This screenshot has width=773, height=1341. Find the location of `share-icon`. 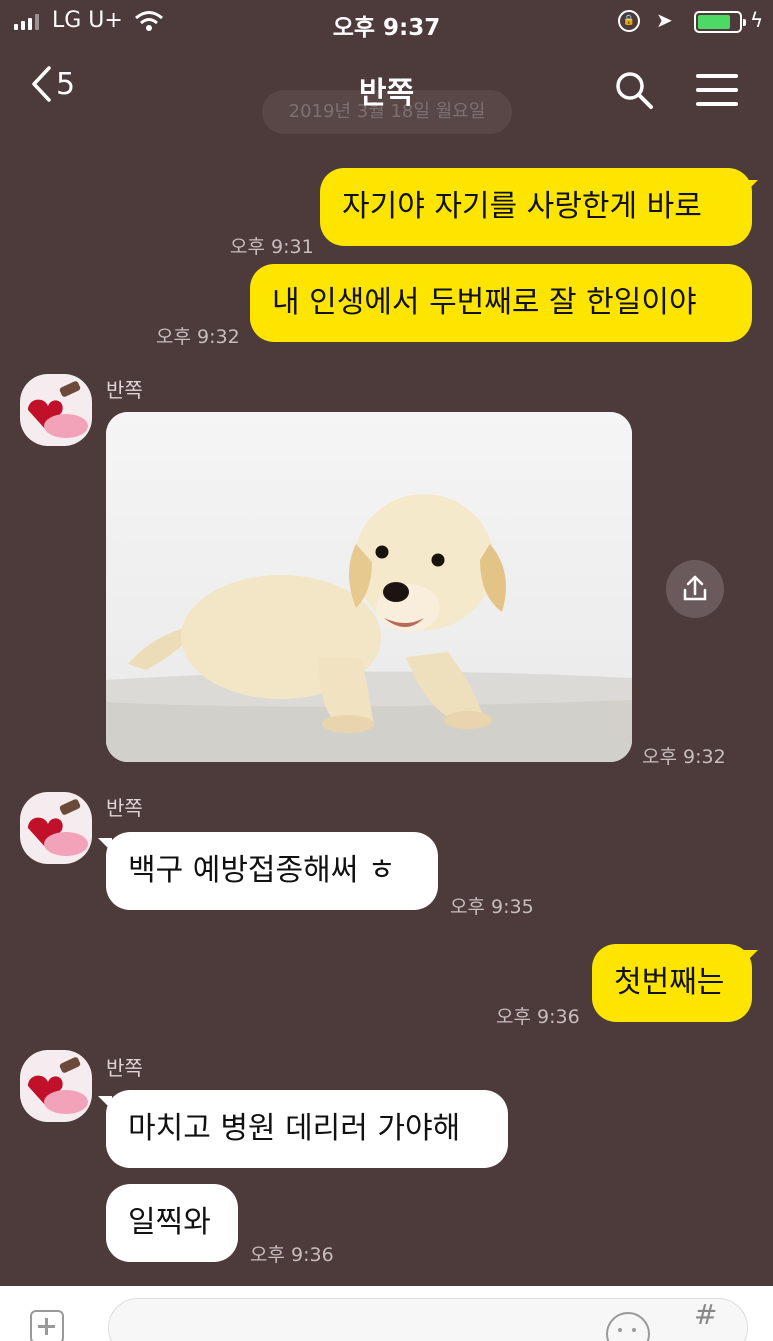

share-icon is located at coordinates (695, 588).